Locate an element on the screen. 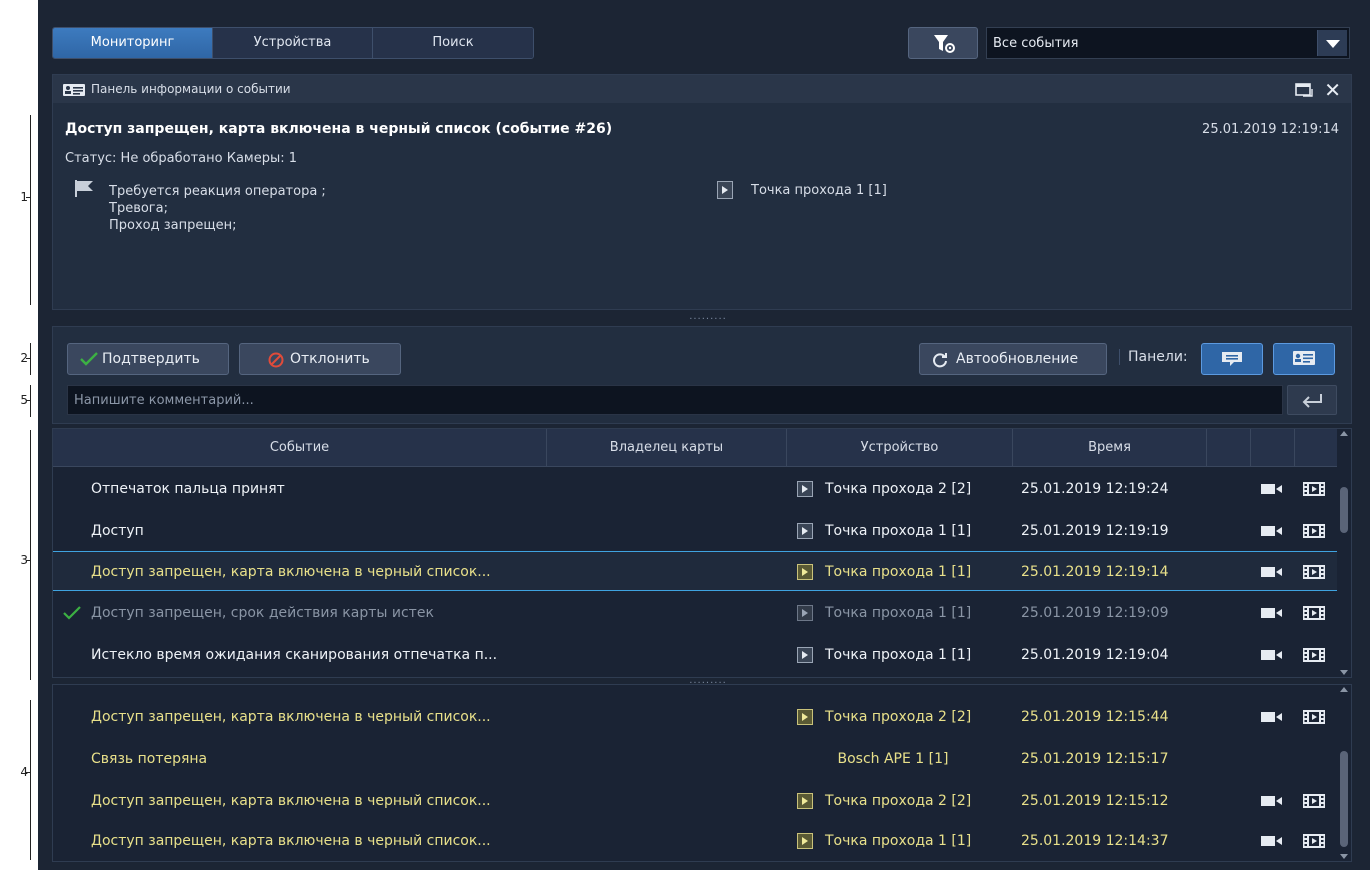 This screenshot has height=870, width=1370. confirm-button: Подтвердить is located at coordinates (148, 359).